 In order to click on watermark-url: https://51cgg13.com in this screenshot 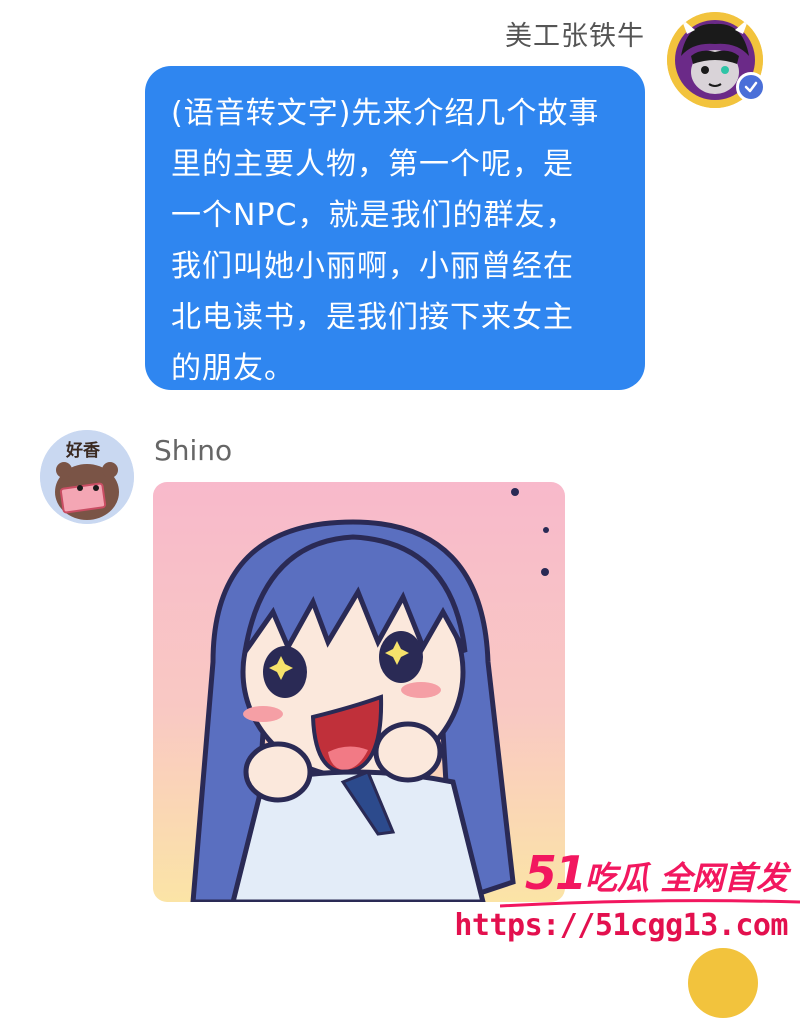, I will do `click(621, 925)`.